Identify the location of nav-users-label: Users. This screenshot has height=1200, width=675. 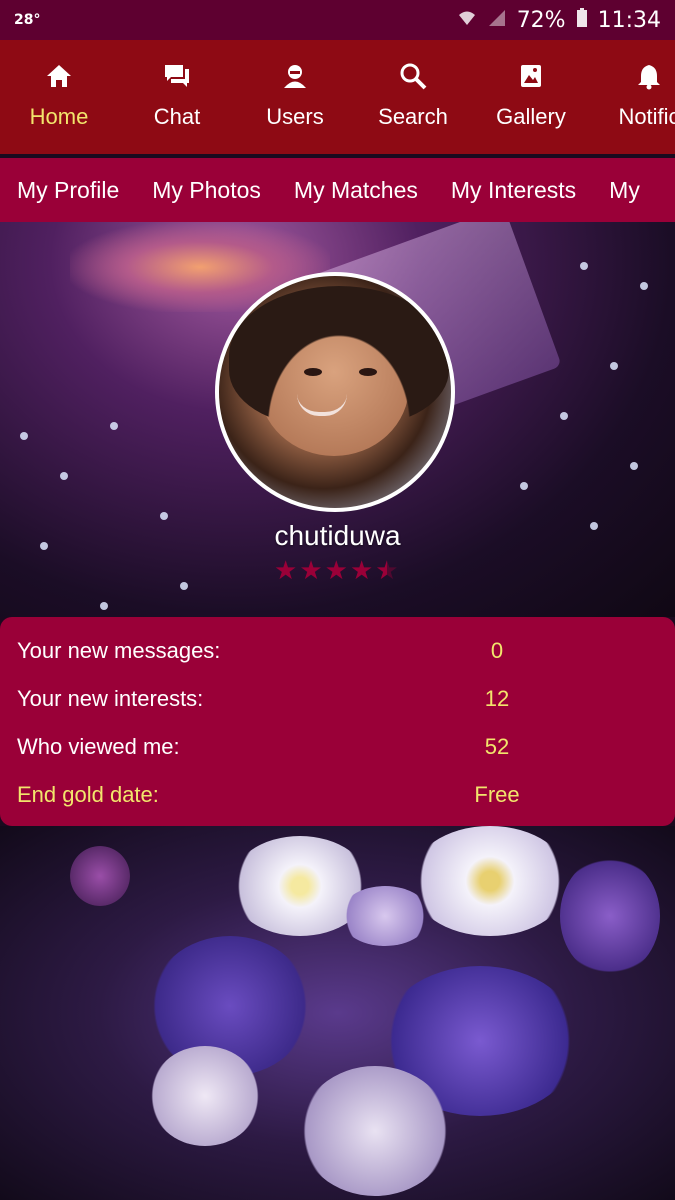
(295, 116).